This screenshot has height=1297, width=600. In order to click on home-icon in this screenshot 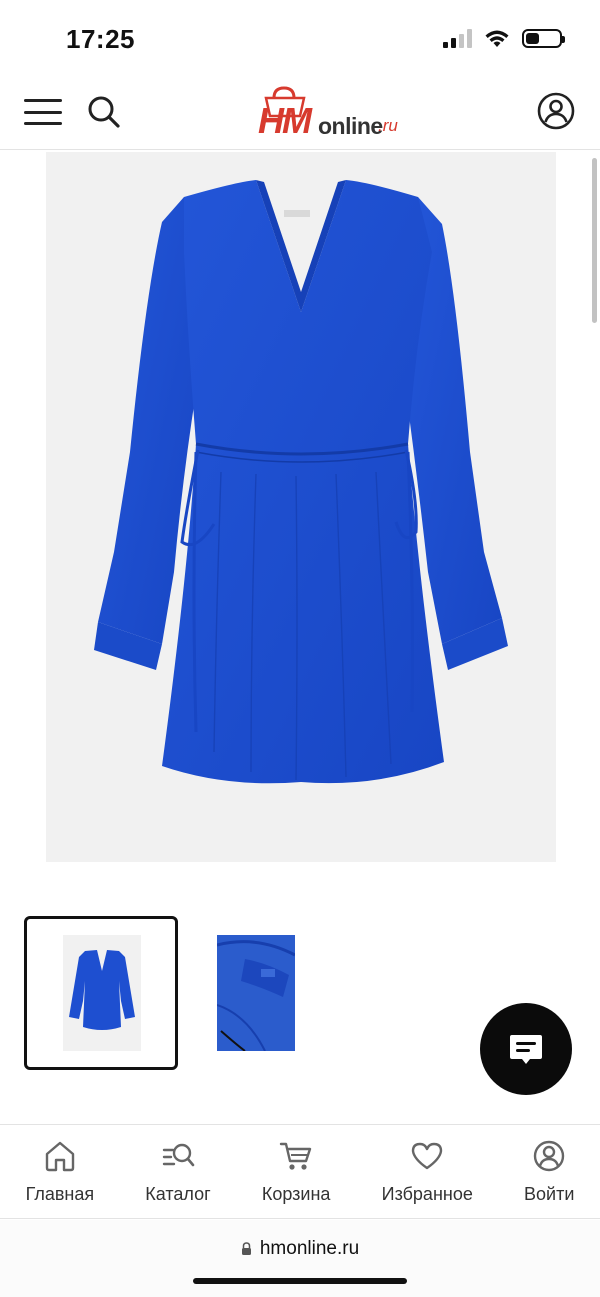, I will do `click(60, 1156)`.